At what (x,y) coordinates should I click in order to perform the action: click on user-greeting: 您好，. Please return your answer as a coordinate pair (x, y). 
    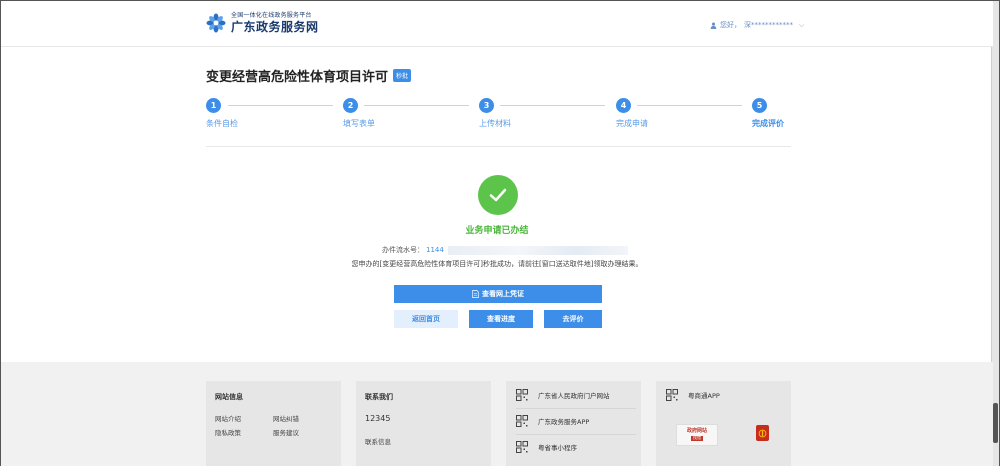
    Looking at the image, I should click on (730, 25).